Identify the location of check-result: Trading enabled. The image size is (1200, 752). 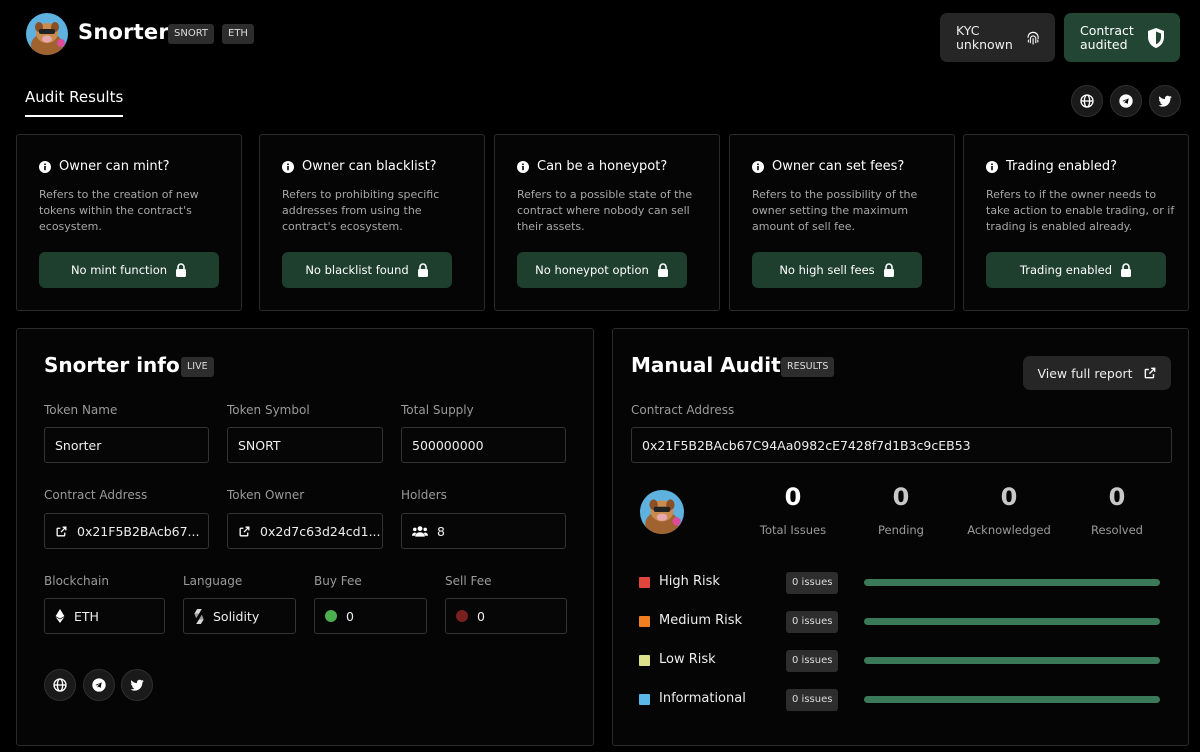
(1076, 270).